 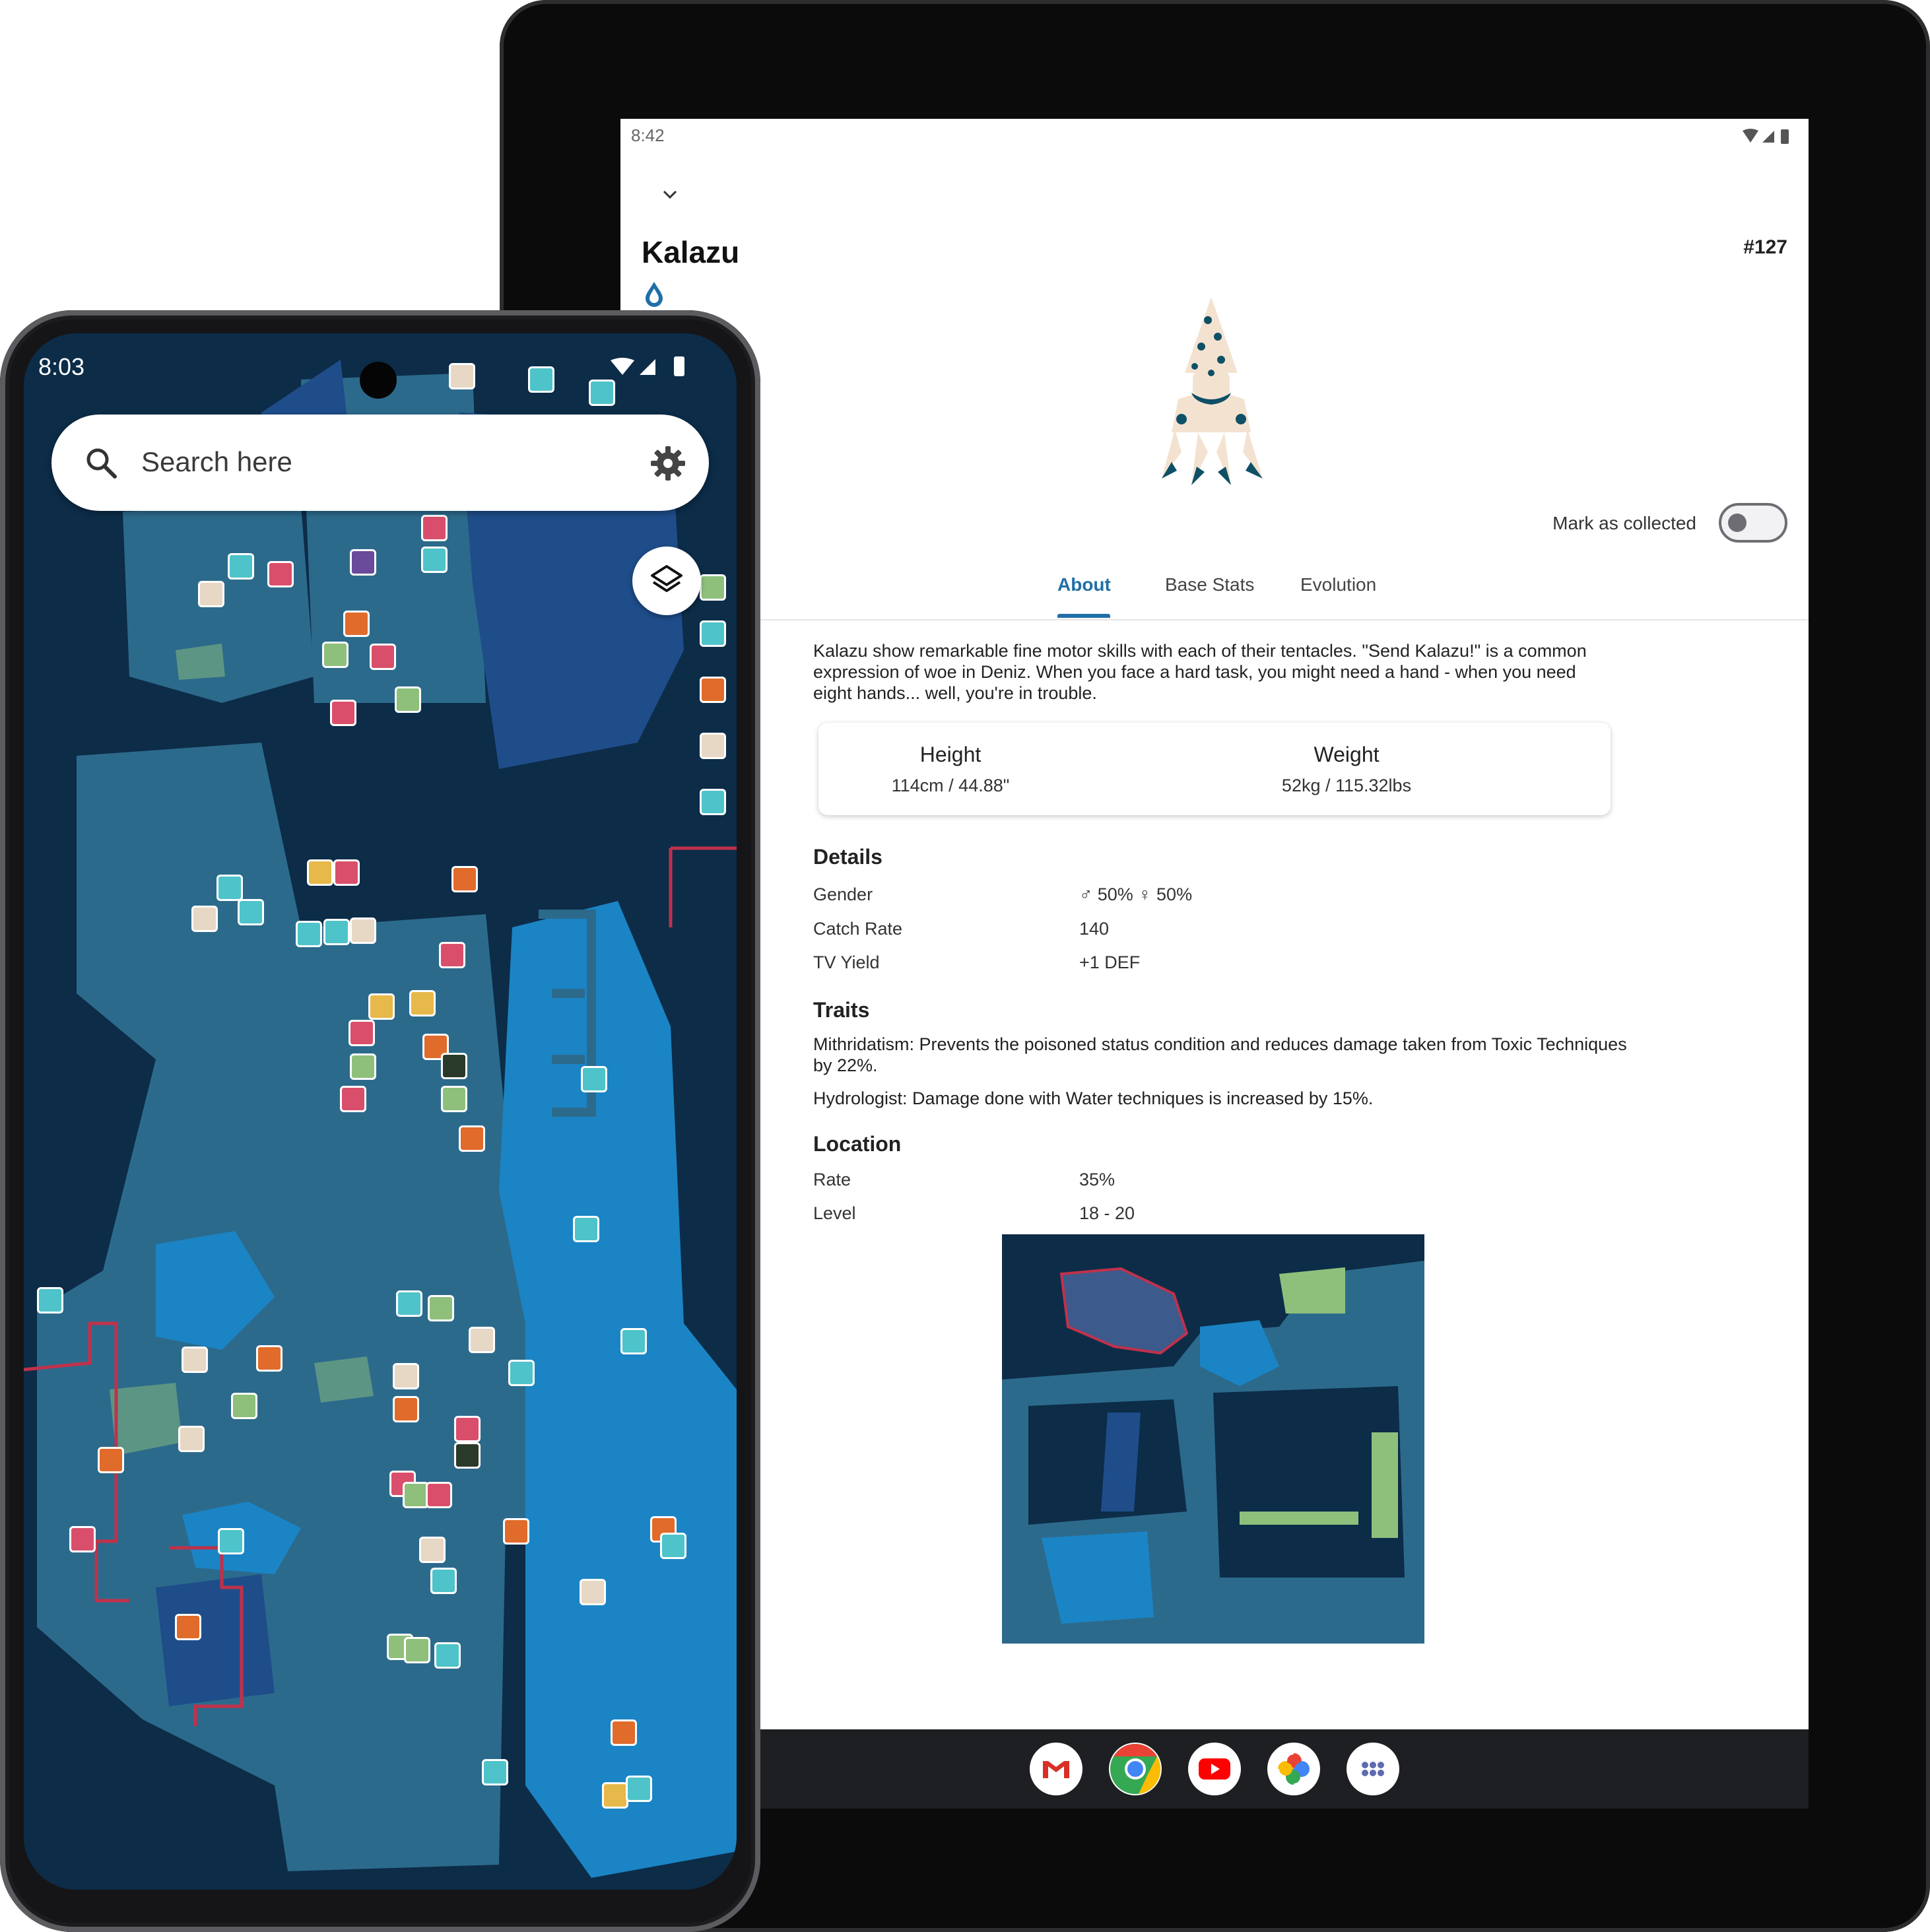 I want to click on location-value: 35%, so click(x=1097, y=1179).